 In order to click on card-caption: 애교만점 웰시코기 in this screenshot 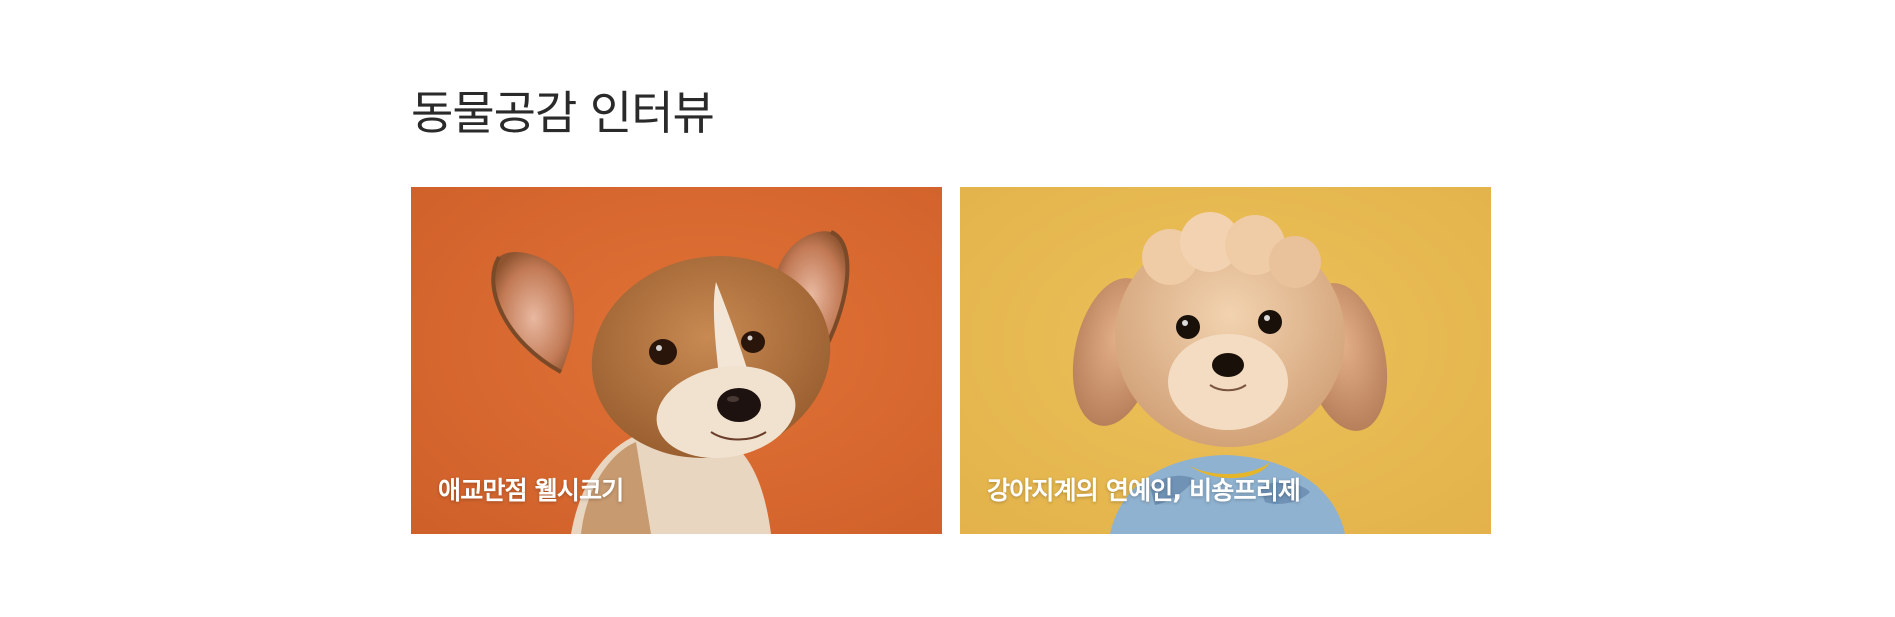, I will do `click(531, 490)`.